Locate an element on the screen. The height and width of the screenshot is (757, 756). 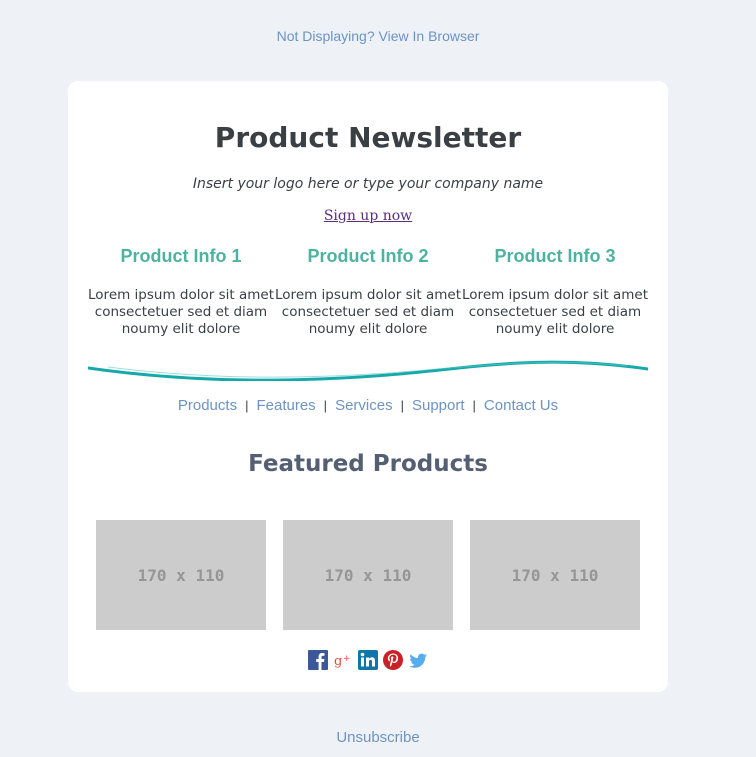
nav-link-products: Products is located at coordinates (207, 405).